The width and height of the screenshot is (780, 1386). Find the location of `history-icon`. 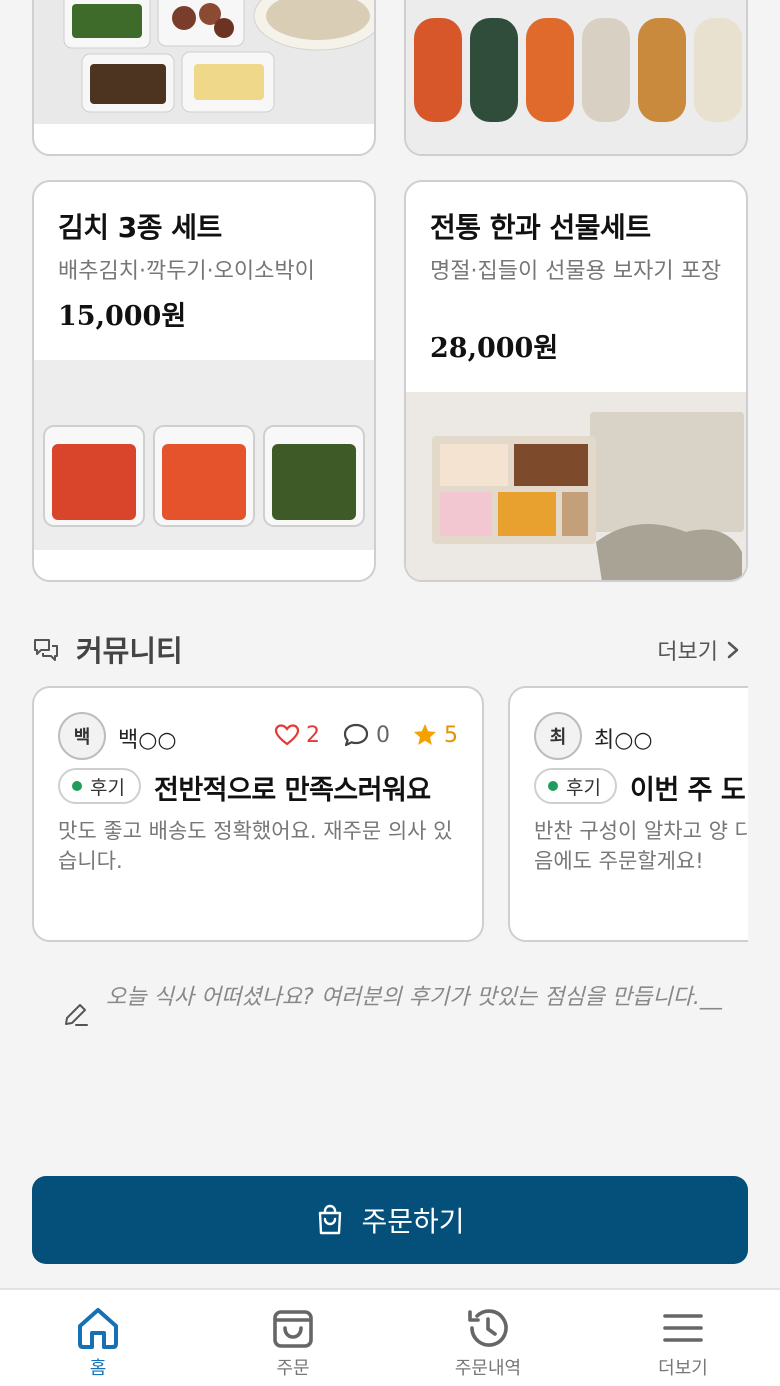

history-icon is located at coordinates (488, 1328).